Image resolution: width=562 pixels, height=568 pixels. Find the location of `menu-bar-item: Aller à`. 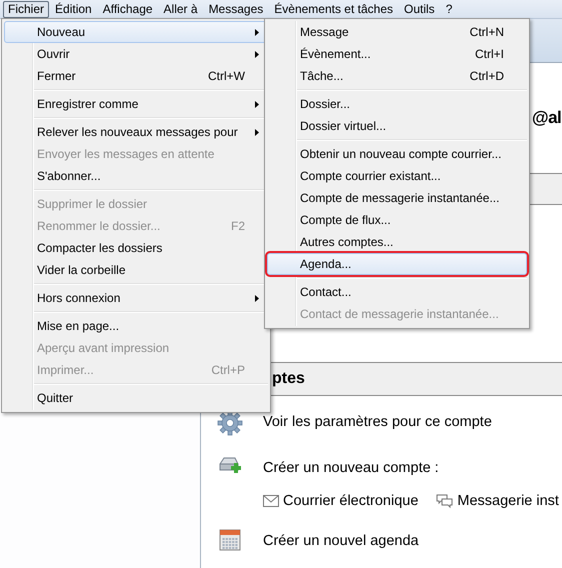

menu-bar-item: Aller à is located at coordinates (180, 9).